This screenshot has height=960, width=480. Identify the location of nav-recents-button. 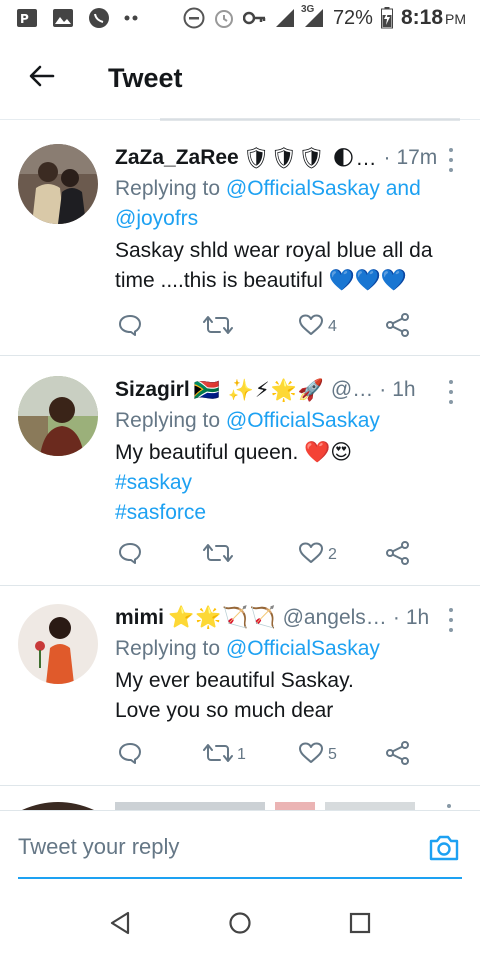
(360, 925).